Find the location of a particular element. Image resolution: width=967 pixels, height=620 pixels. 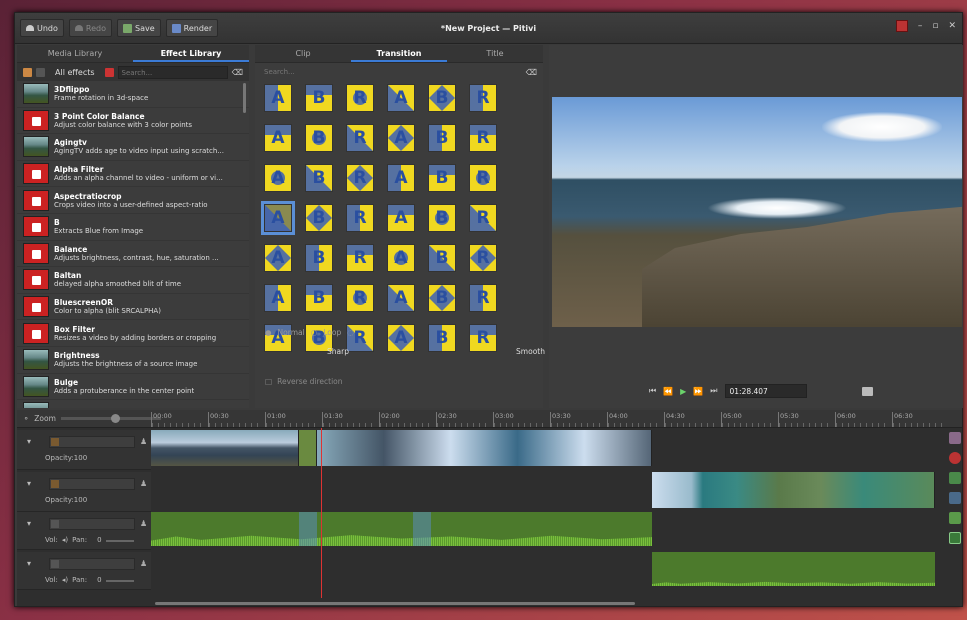

close-icon: ✕ is located at coordinates (952, 26).